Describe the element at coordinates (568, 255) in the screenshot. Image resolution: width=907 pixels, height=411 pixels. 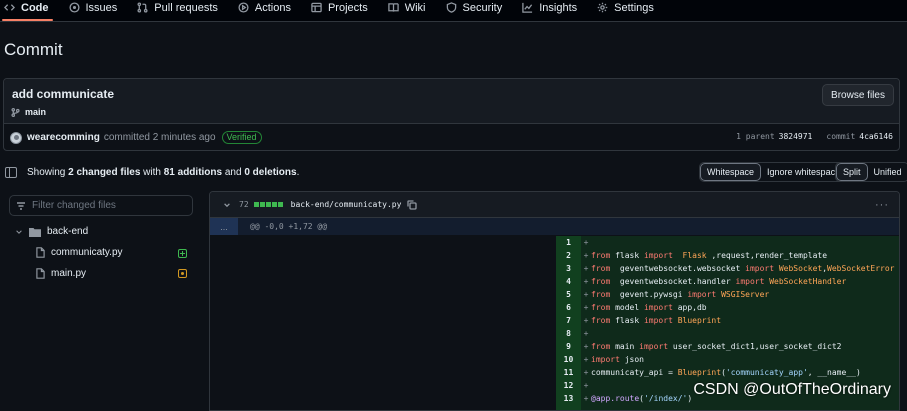
I see `line-number: 2` at that location.